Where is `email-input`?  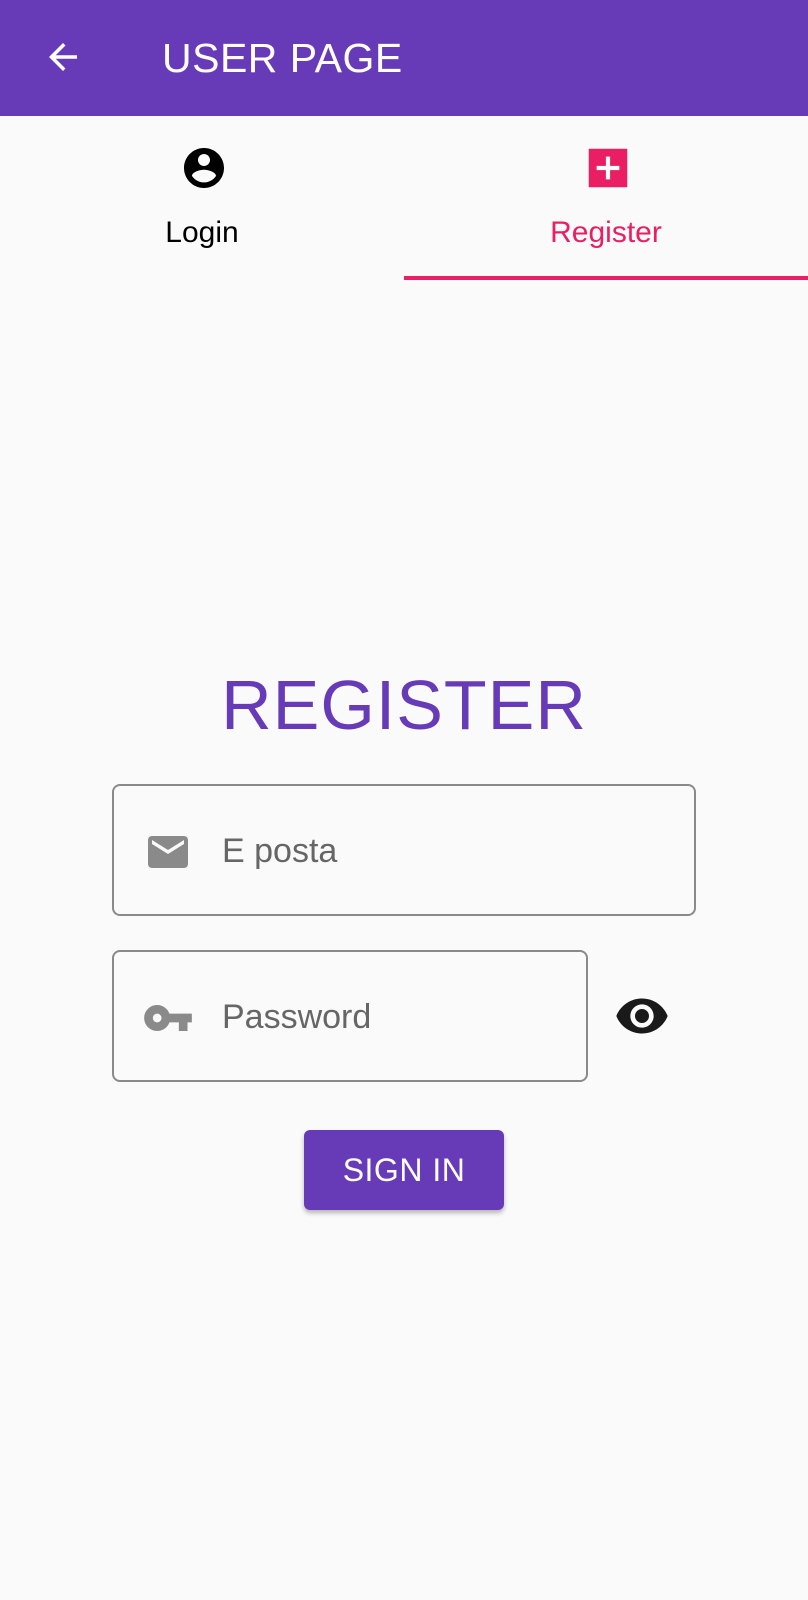
email-input is located at coordinates (392, 851).